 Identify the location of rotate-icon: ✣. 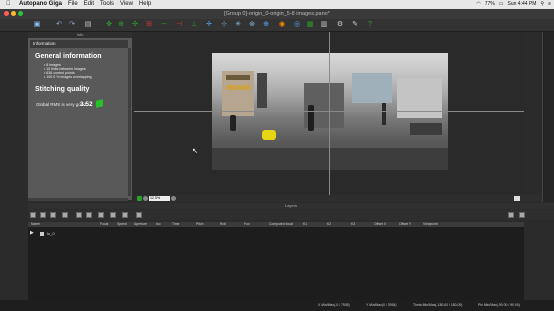
(135, 25).